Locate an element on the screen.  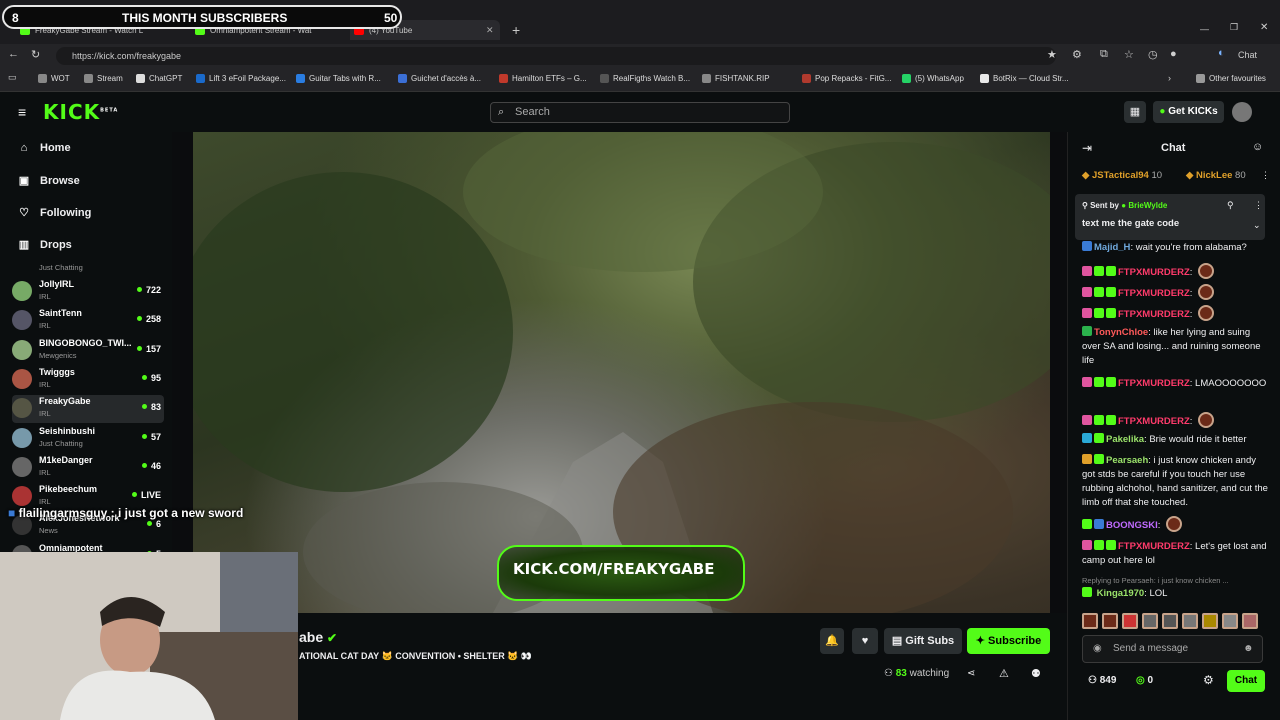
nav-home: ⌂ Home is located at coordinates (44, 148).